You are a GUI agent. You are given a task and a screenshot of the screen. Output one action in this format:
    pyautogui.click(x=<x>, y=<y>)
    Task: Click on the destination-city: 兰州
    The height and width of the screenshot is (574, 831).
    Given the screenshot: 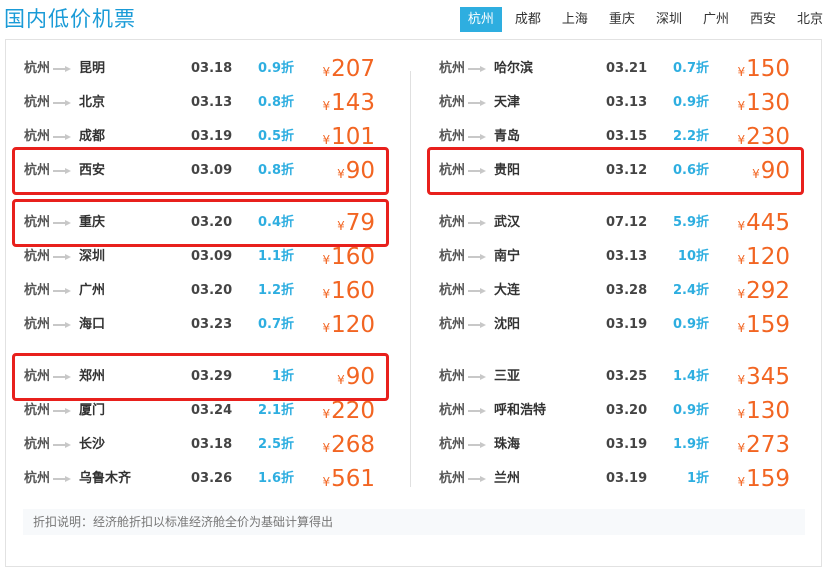 What is the action you would take?
    pyautogui.click(x=507, y=478)
    